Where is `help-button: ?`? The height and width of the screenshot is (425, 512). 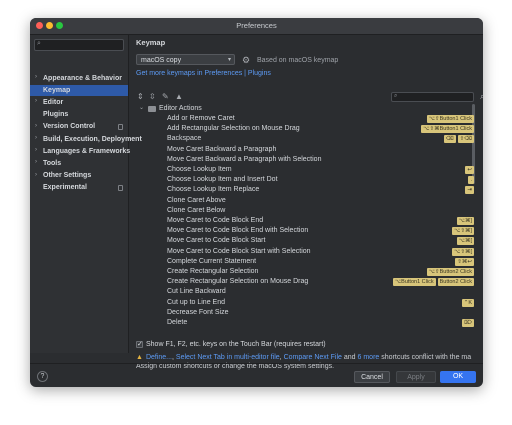 help-button: ? is located at coordinates (42, 376).